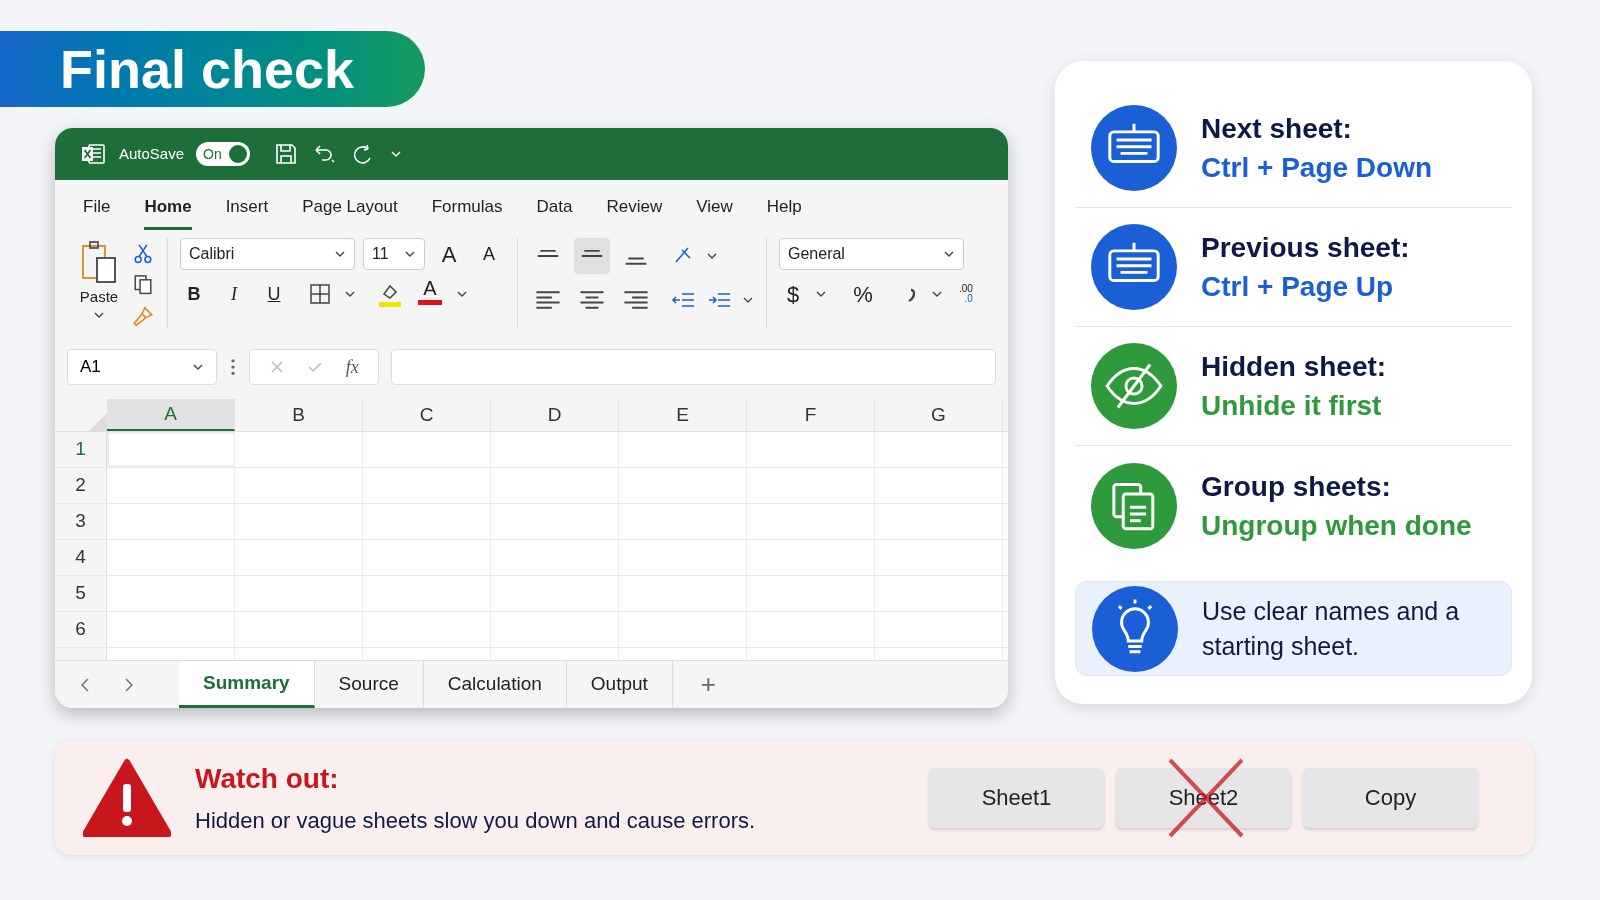 The image size is (1600, 900). What do you see at coordinates (99, 262) in the screenshot?
I see `clipboard-icon` at bounding box center [99, 262].